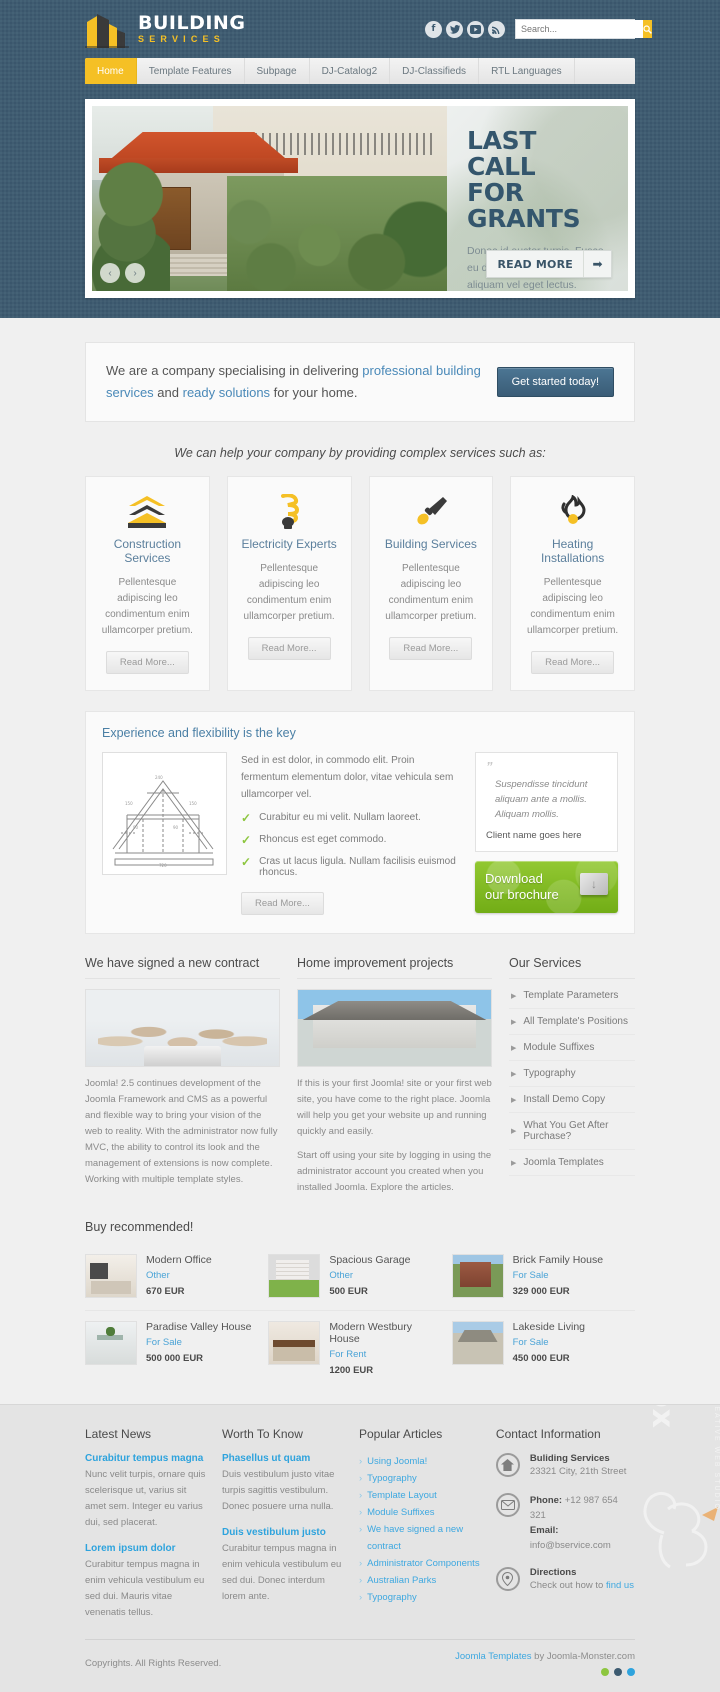 The width and height of the screenshot is (720, 1692). I want to click on popular-article-administrator-components: › Administrator Components, so click(419, 1563).